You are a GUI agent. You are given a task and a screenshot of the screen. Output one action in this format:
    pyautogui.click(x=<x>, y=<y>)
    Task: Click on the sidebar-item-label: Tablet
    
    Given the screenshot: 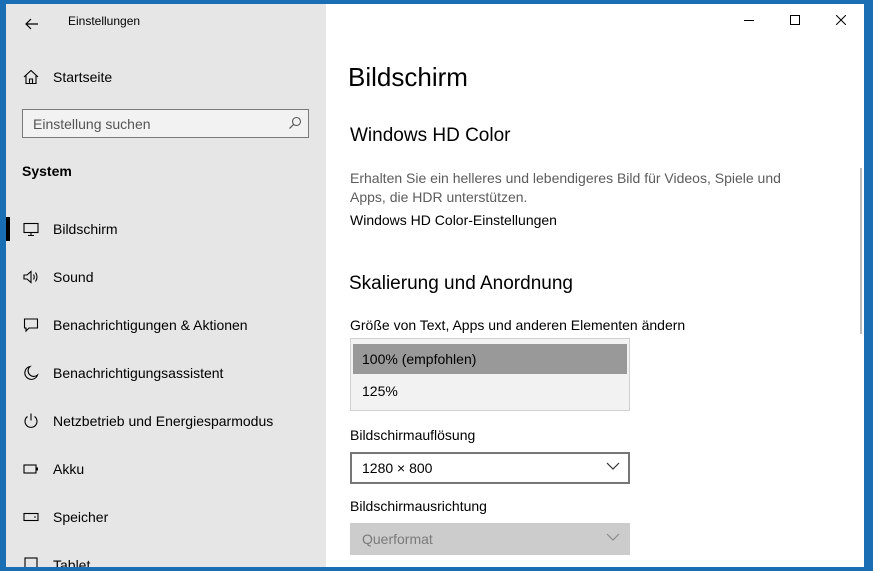 What is the action you would take?
    pyautogui.click(x=72, y=562)
    